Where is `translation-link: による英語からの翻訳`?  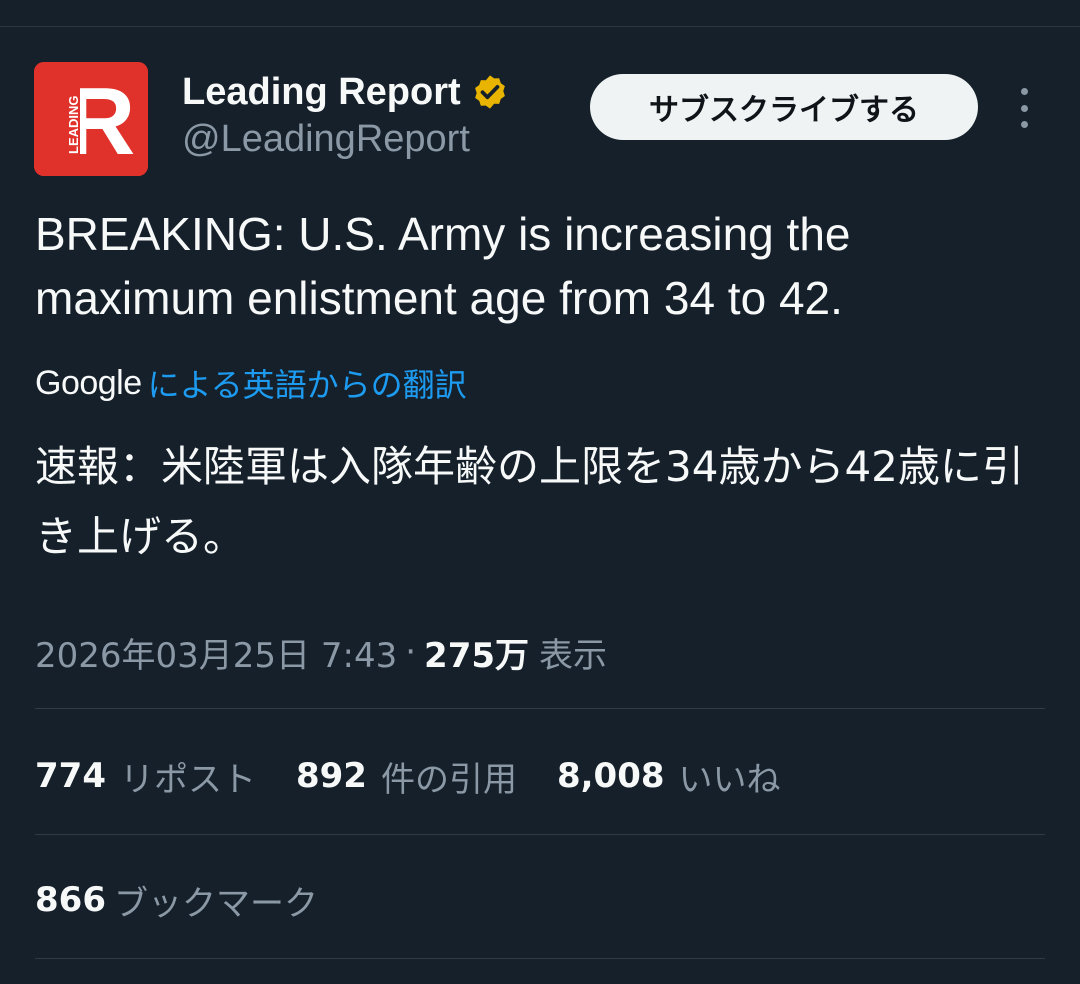 translation-link: による英語からの翻訳 is located at coordinates (307, 383).